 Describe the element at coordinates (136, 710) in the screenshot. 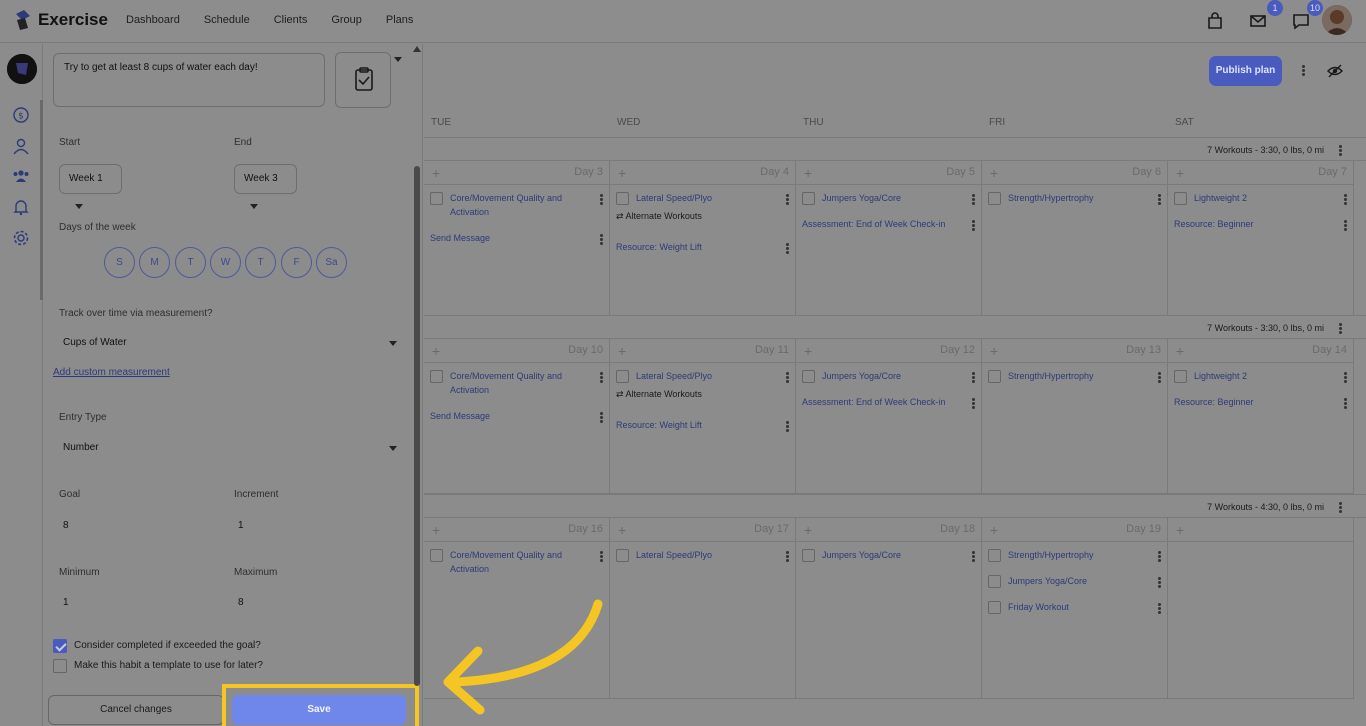

I see `cancel-changes-button: Cancel changes` at that location.